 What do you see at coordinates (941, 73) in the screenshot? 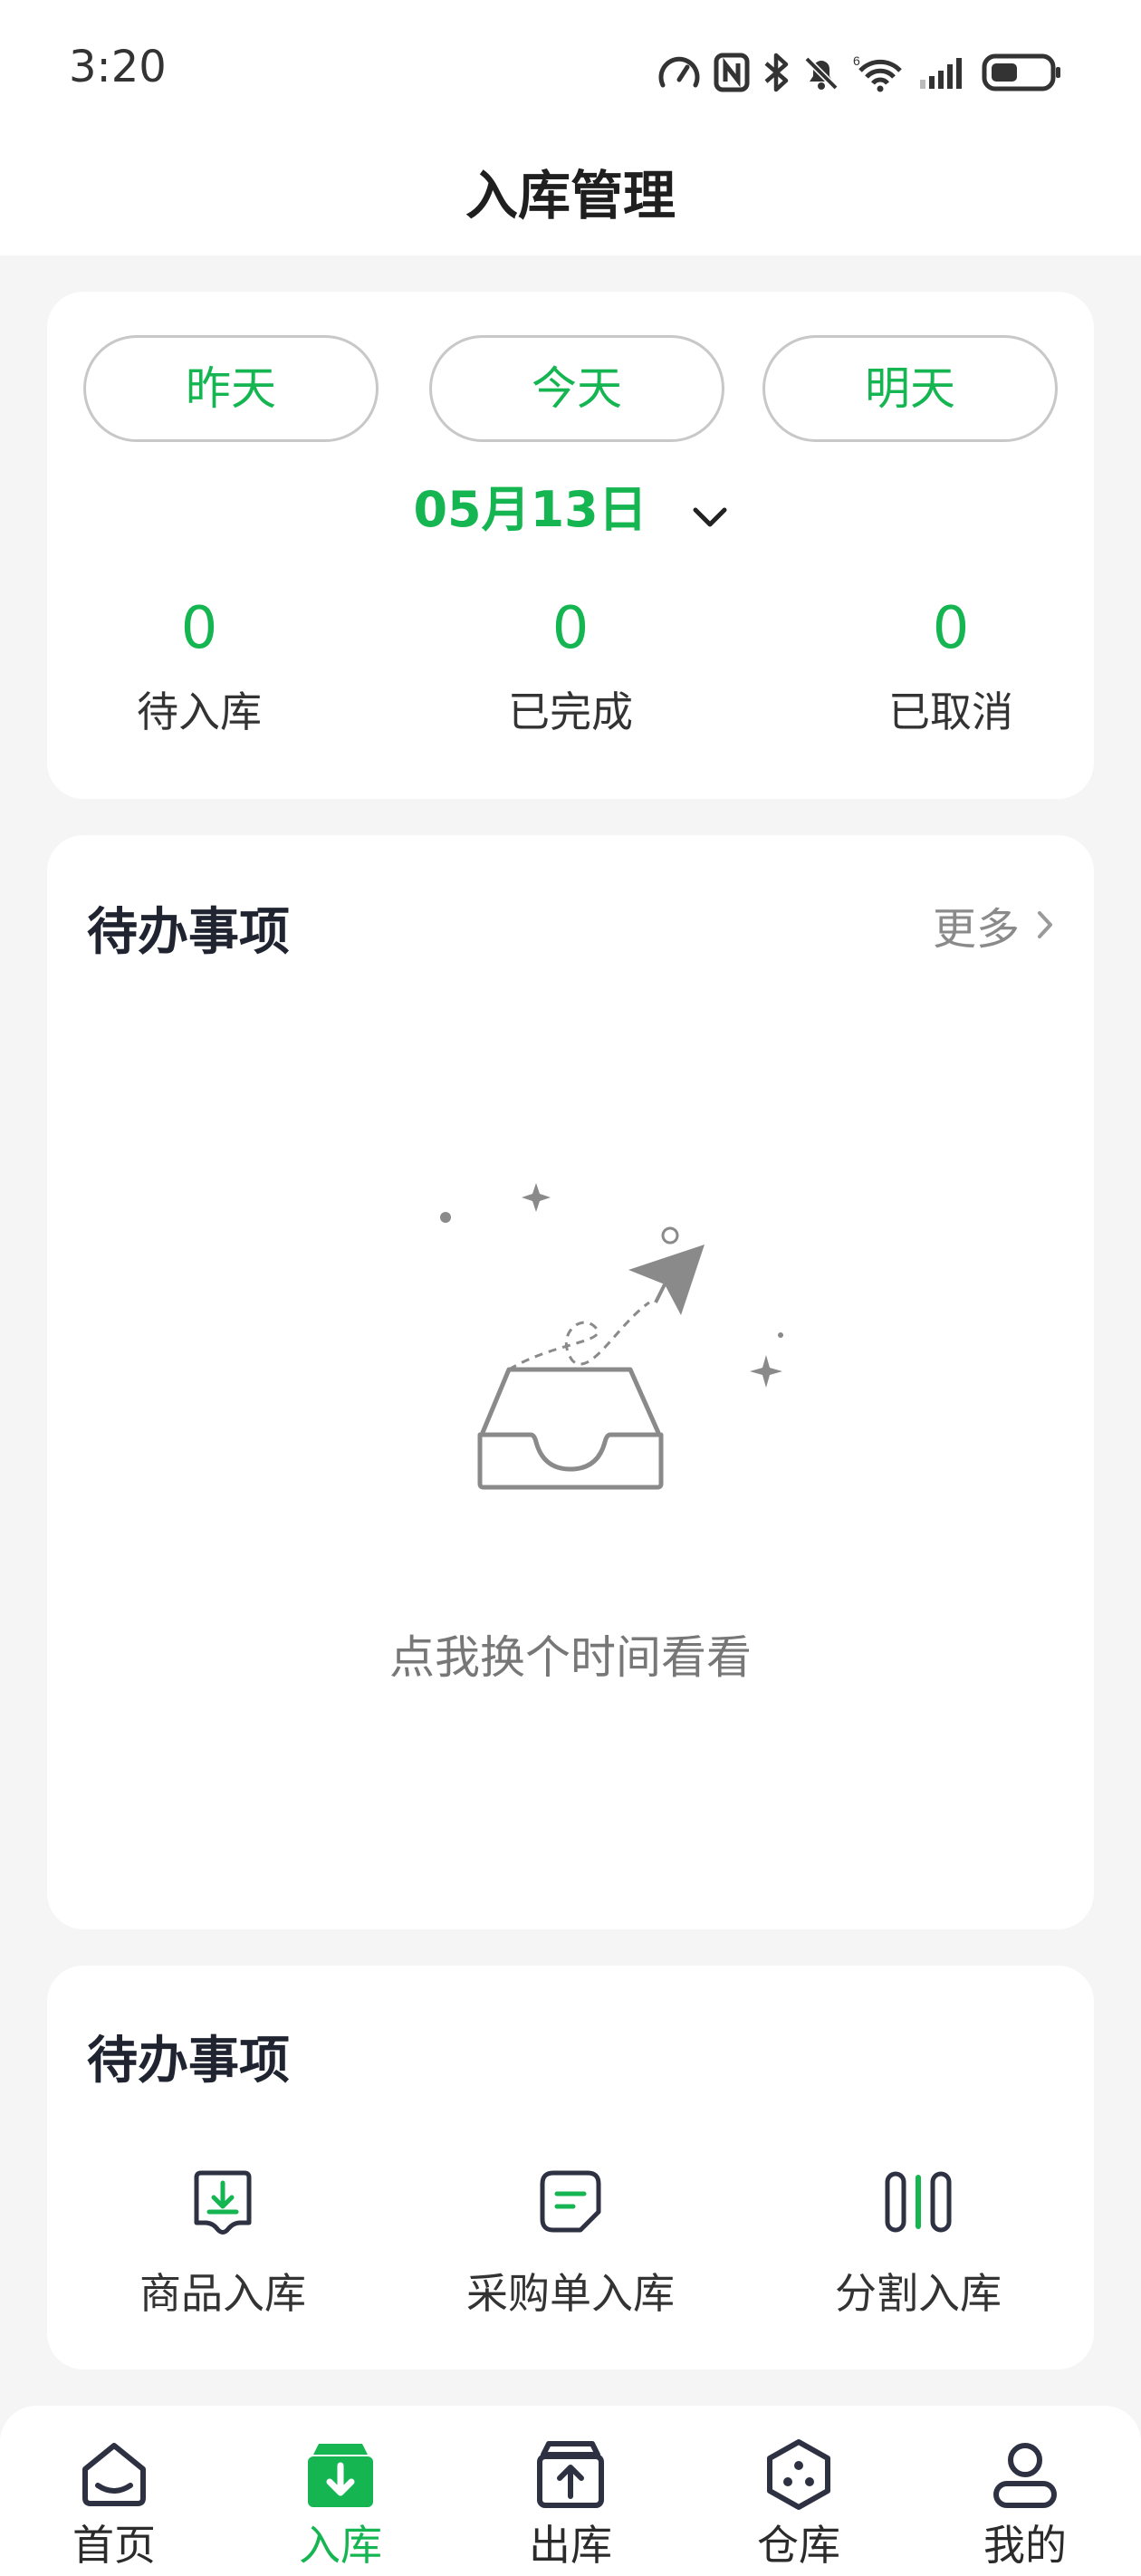
I see `signal-icon` at bounding box center [941, 73].